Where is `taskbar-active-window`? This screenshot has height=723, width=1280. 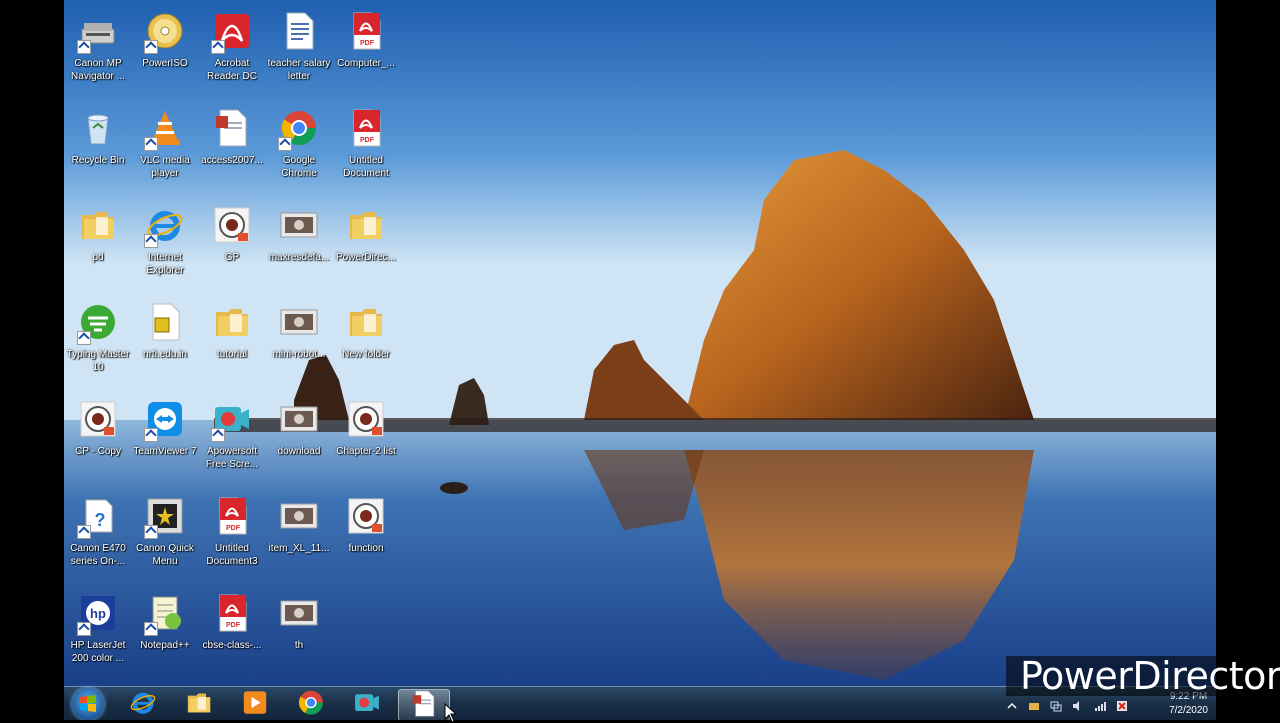 taskbar-active-window is located at coordinates (424, 704).